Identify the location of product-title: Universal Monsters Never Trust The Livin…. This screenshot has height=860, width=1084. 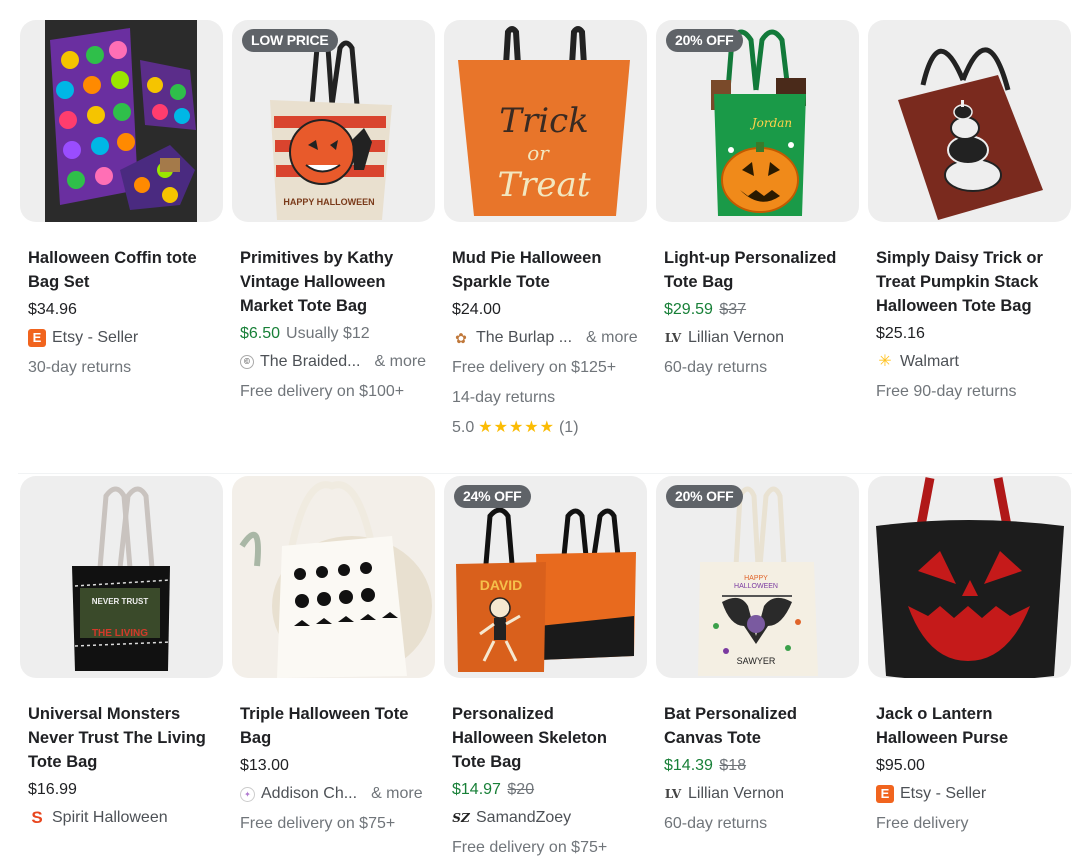
(120, 738).